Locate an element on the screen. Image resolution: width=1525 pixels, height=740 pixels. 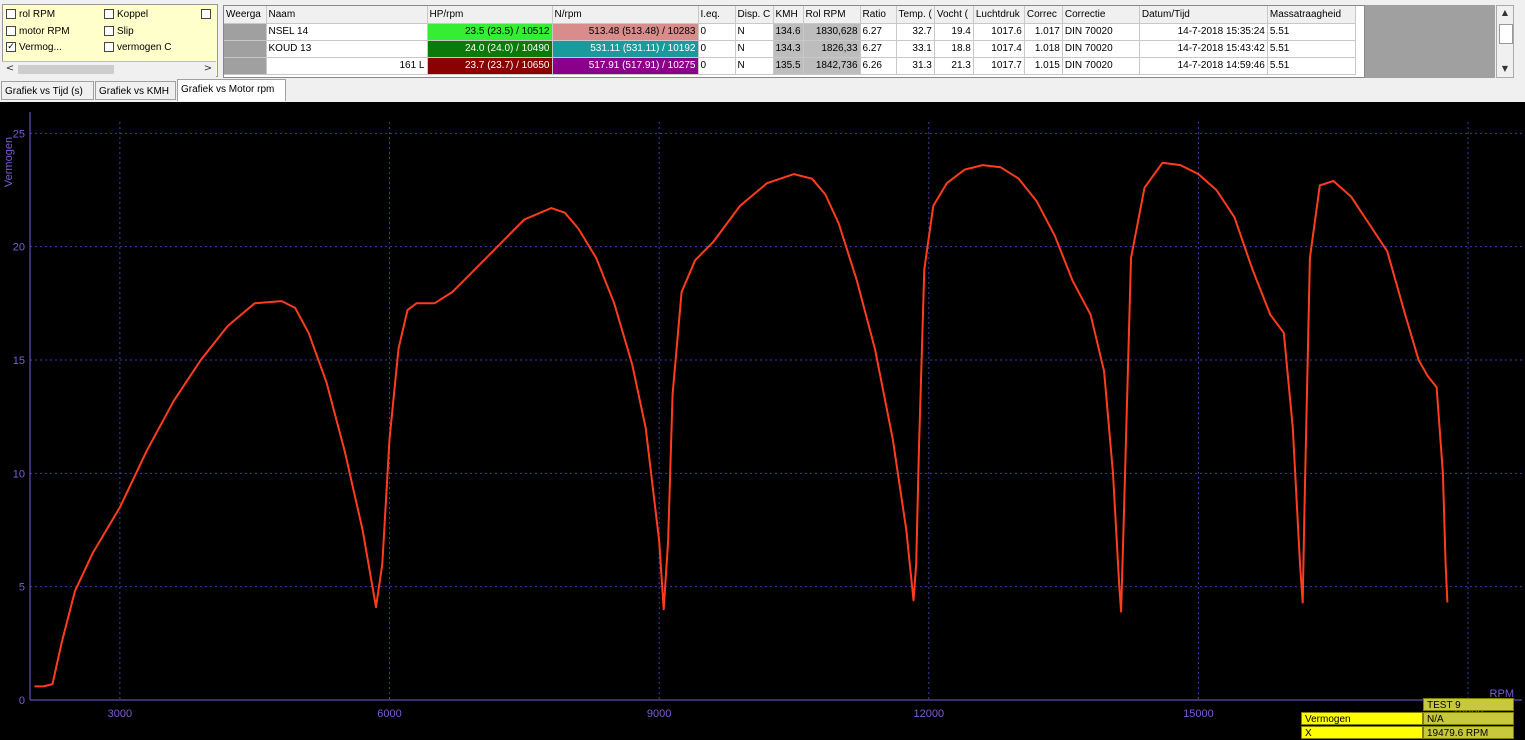
tab-grafiek-vs-motor-rpm: Grafiek vs Motor rpm is located at coordinates (231, 90).